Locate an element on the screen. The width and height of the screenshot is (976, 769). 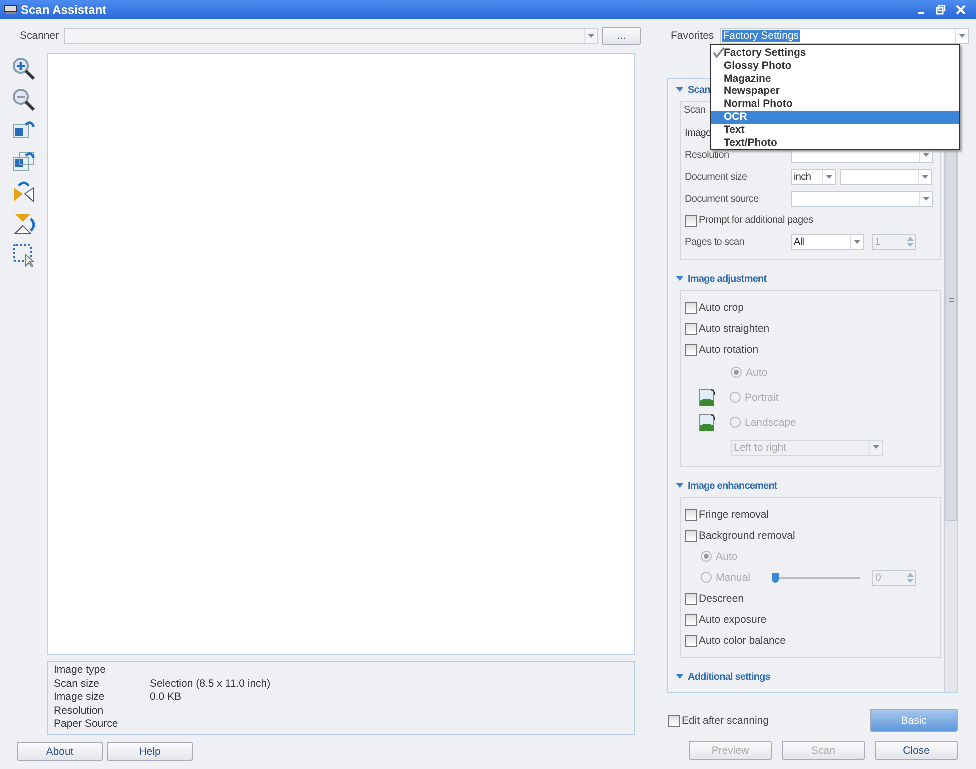
radio-label: Landscape is located at coordinates (770, 422).